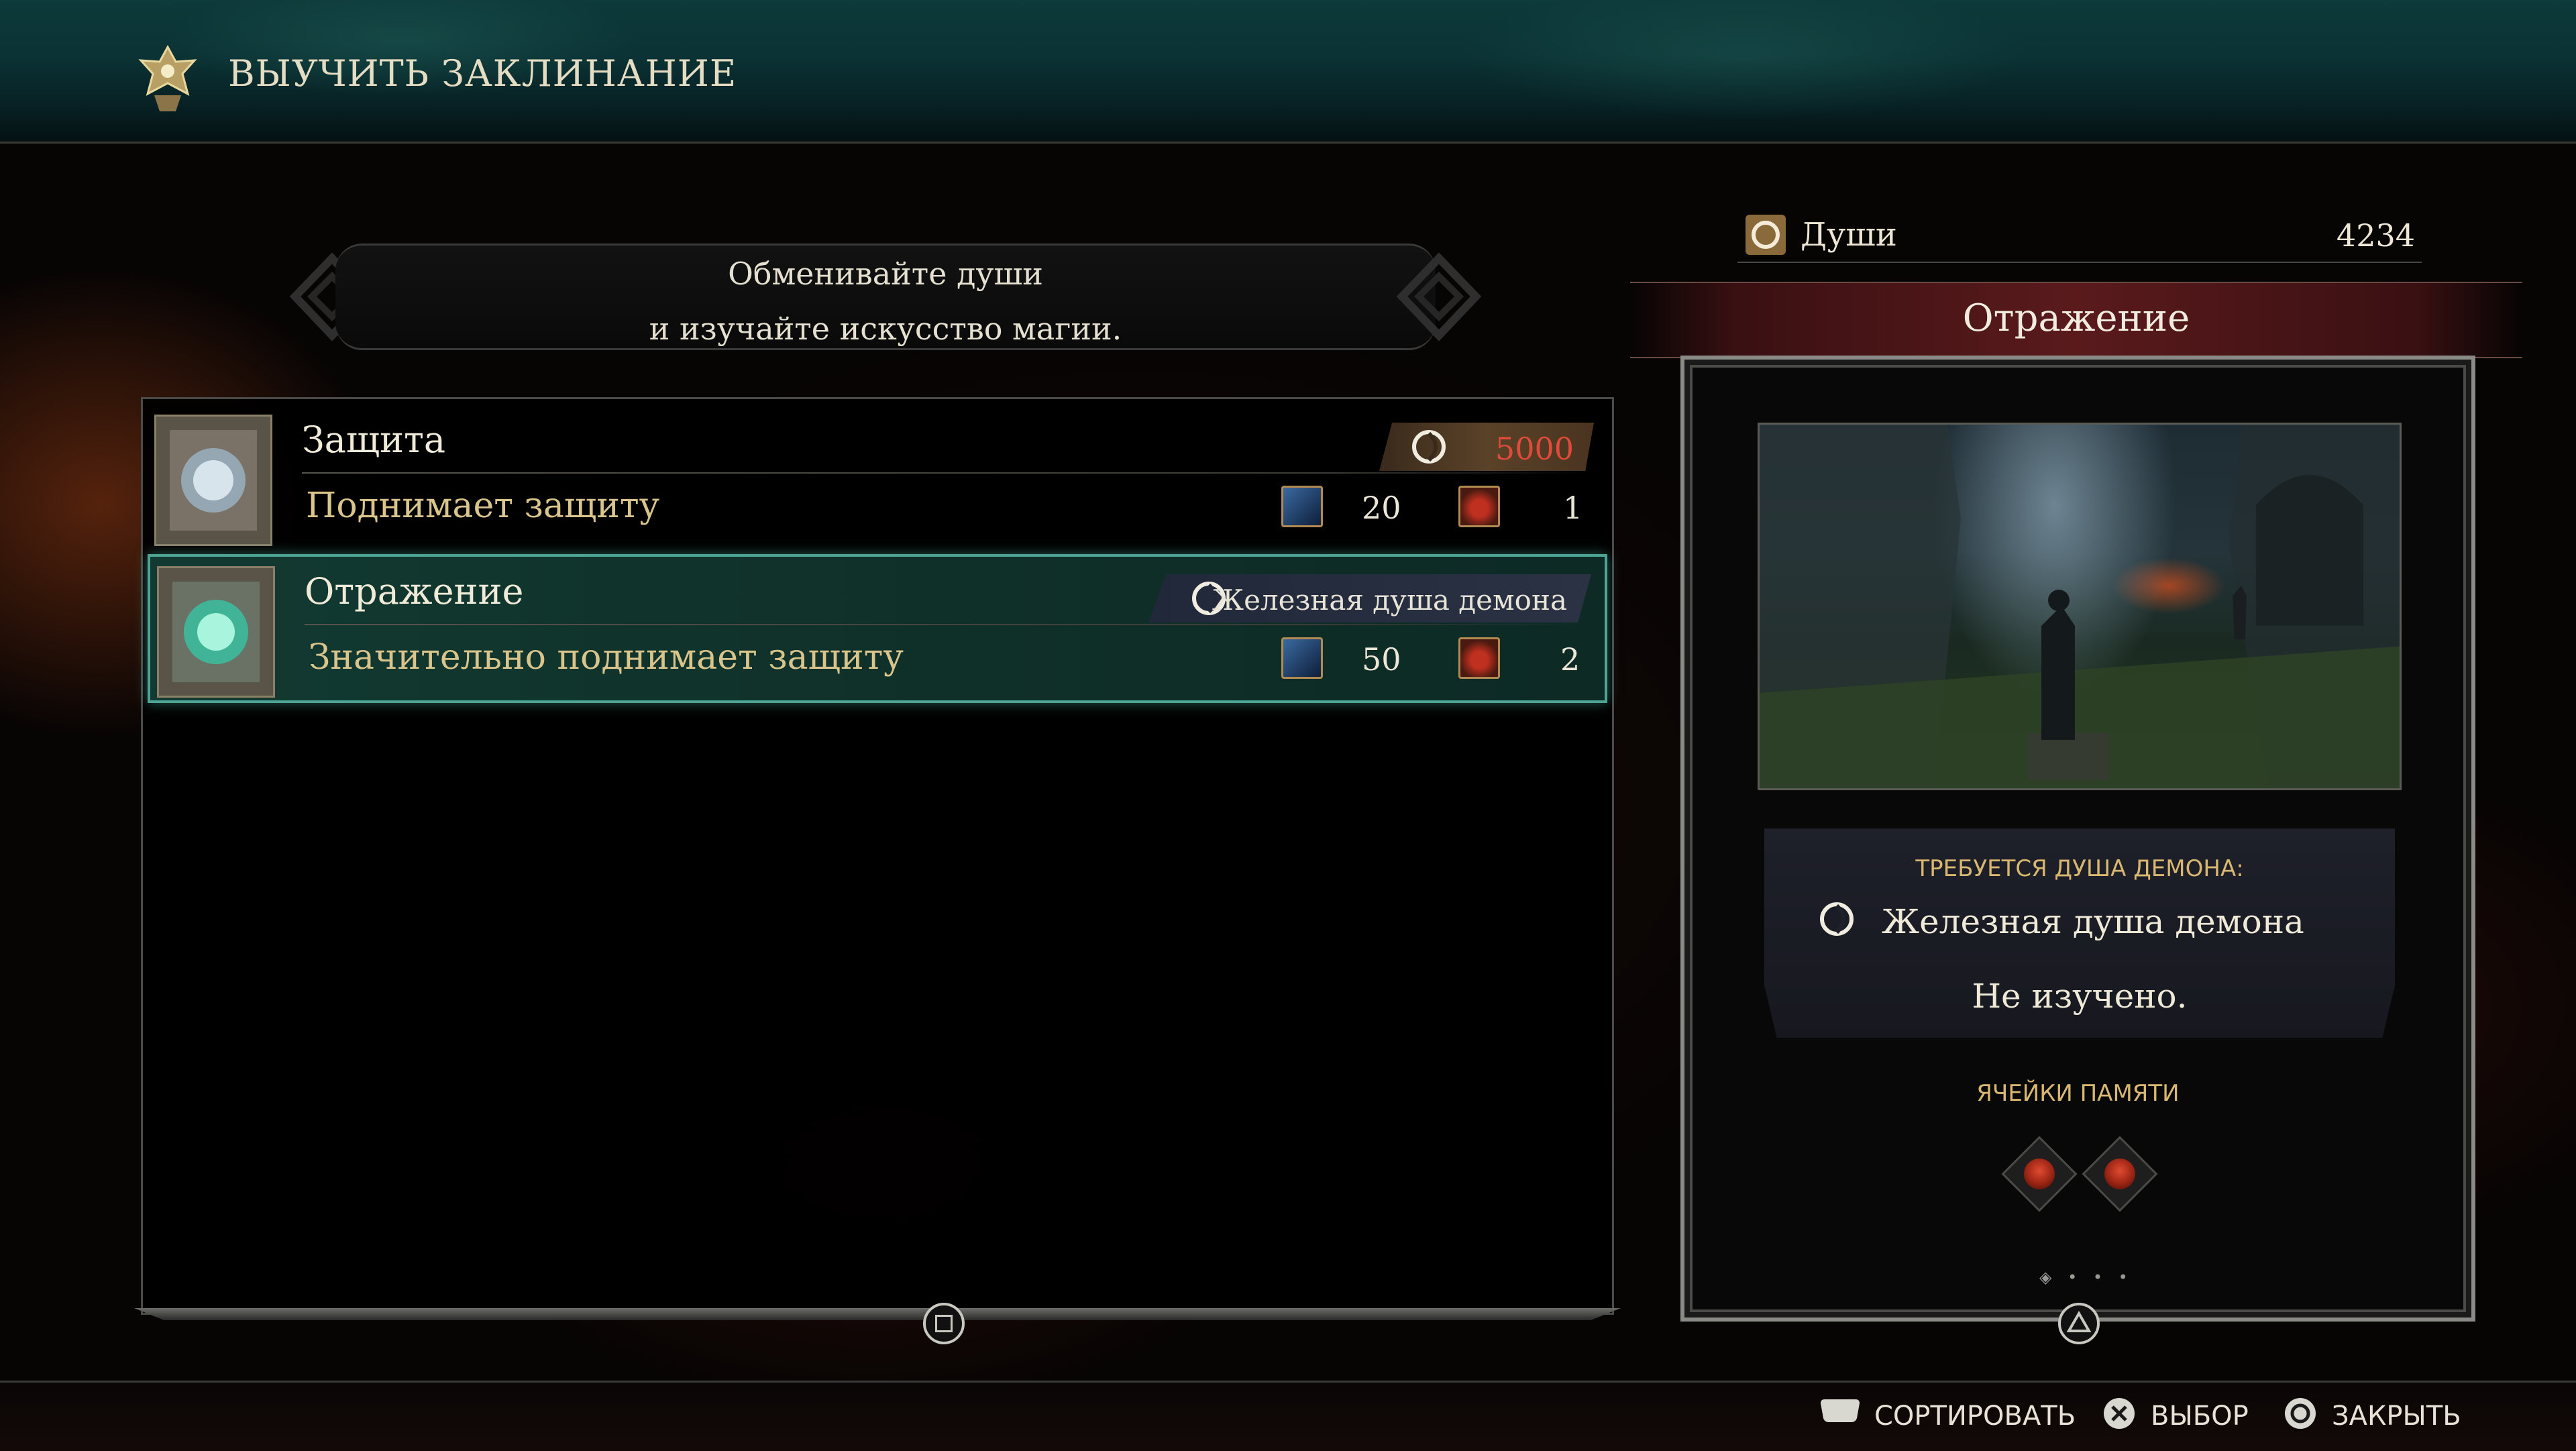 The height and width of the screenshot is (1451, 2576). What do you see at coordinates (374, 440) in the screenshot?
I see `spell-name: Защита` at bounding box center [374, 440].